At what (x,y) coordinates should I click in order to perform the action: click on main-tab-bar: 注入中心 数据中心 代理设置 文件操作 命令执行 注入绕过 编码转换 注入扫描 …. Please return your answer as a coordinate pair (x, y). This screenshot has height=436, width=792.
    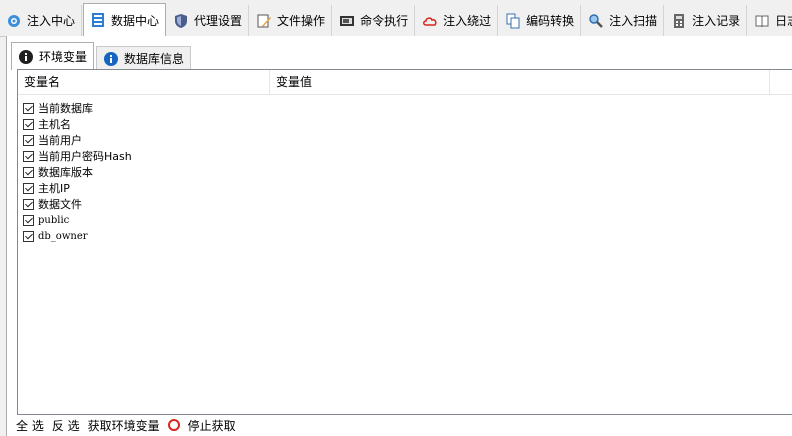
    Looking at the image, I should click on (396, 18).